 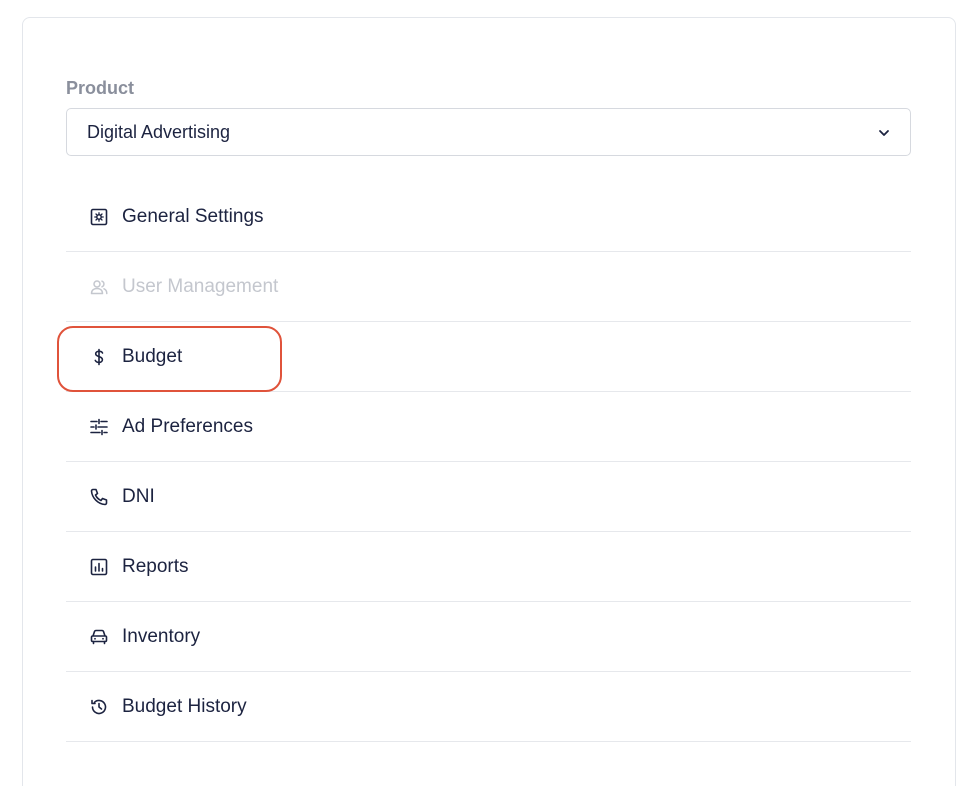 I want to click on sliders-icon, so click(x=99, y=427).